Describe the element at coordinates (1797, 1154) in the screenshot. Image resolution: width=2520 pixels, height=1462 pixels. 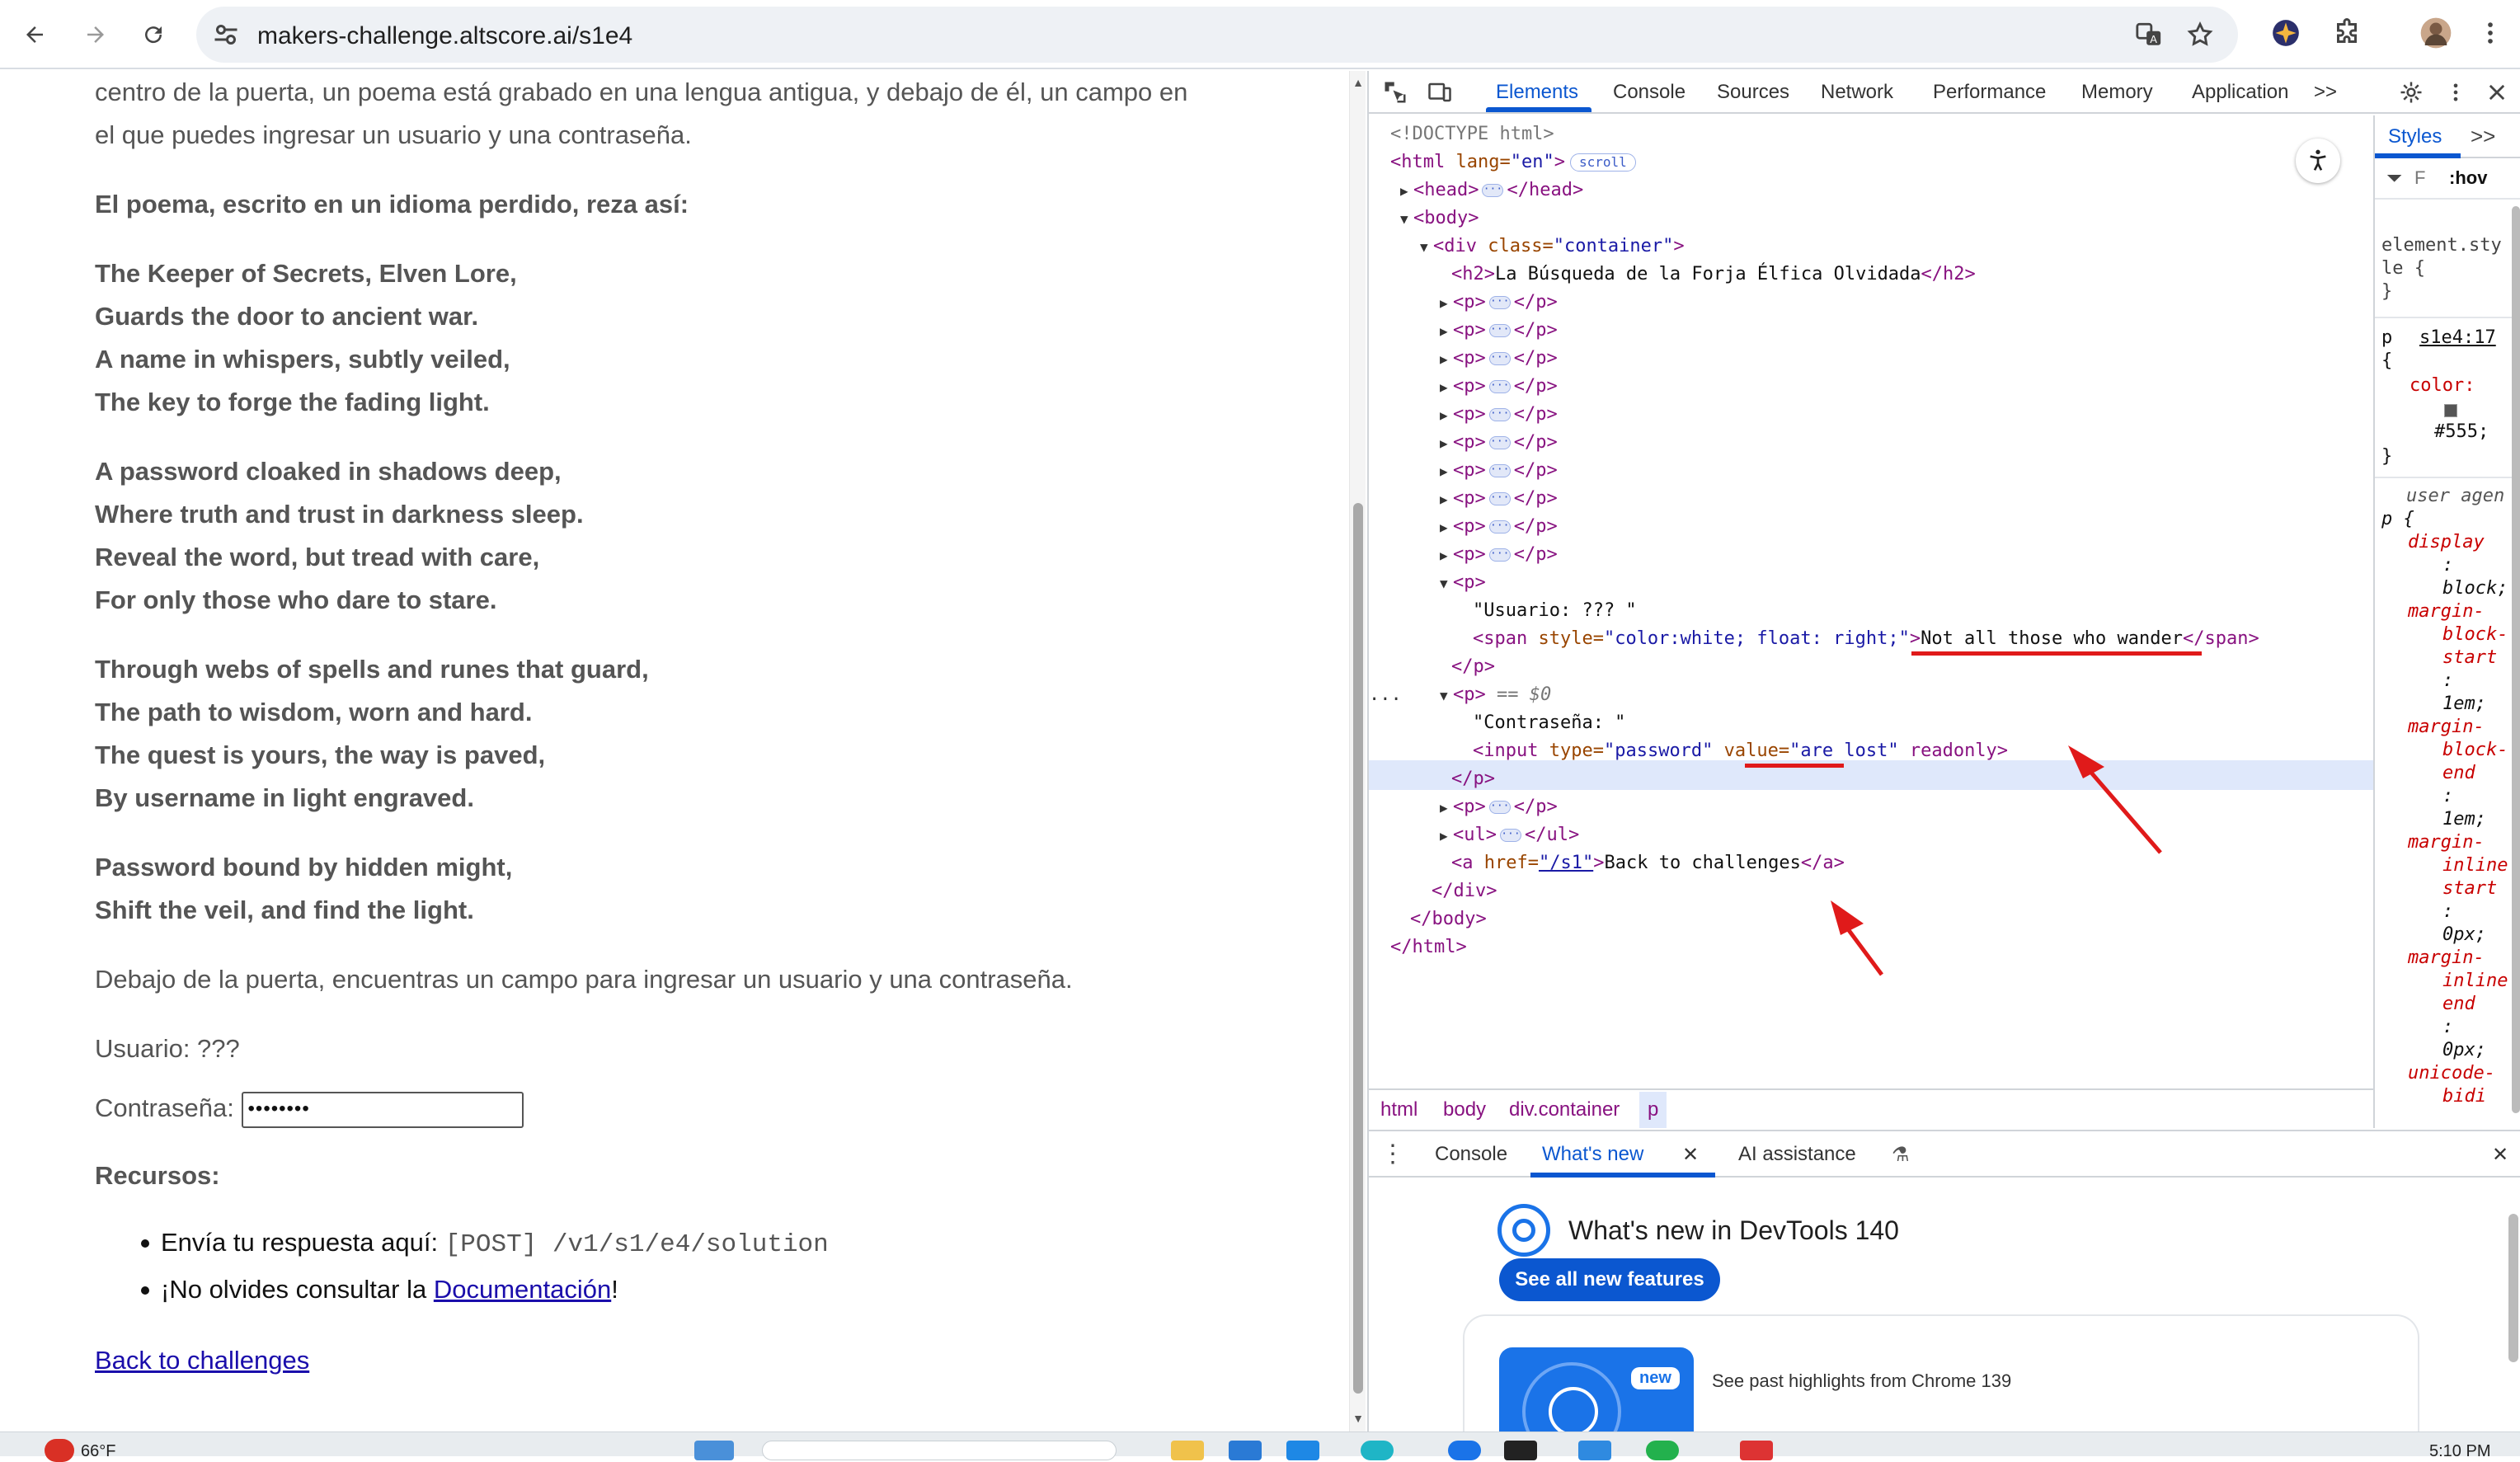
I see `drawer-tab-ai-assistance: AI assistance` at that location.